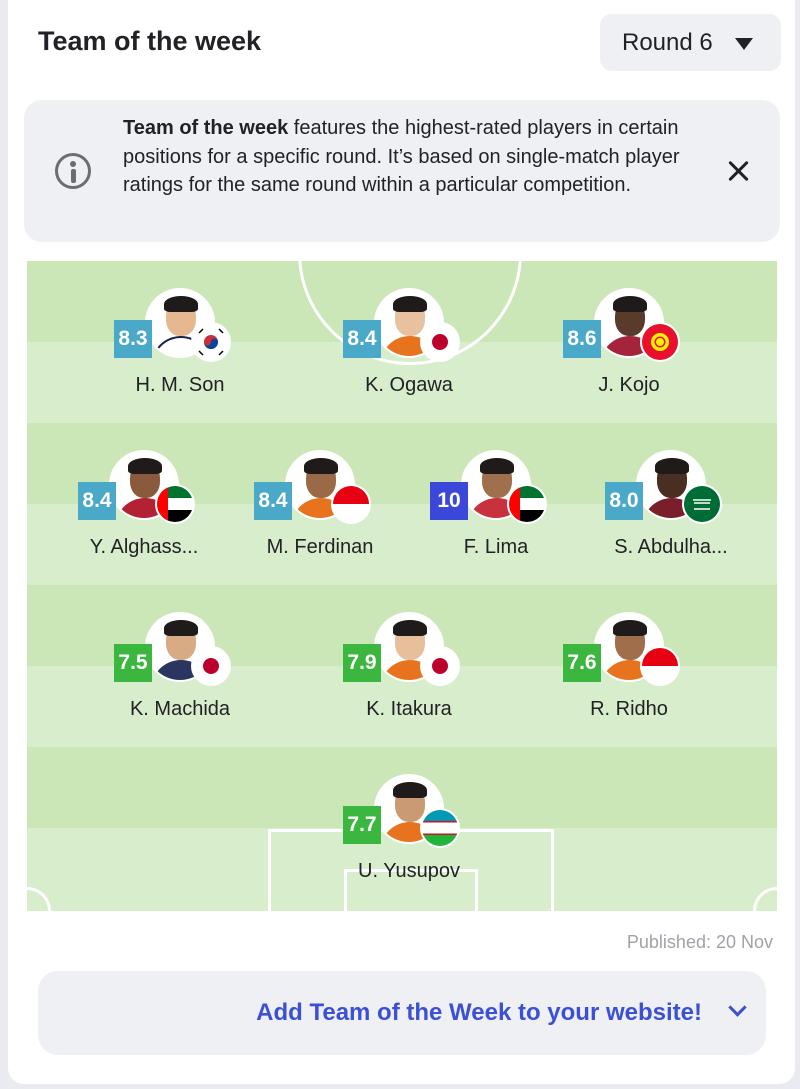 This screenshot has height=1089, width=800. Describe the element at coordinates (629, 672) in the screenshot. I see `player-card: 7.6 R. Ridho` at that location.